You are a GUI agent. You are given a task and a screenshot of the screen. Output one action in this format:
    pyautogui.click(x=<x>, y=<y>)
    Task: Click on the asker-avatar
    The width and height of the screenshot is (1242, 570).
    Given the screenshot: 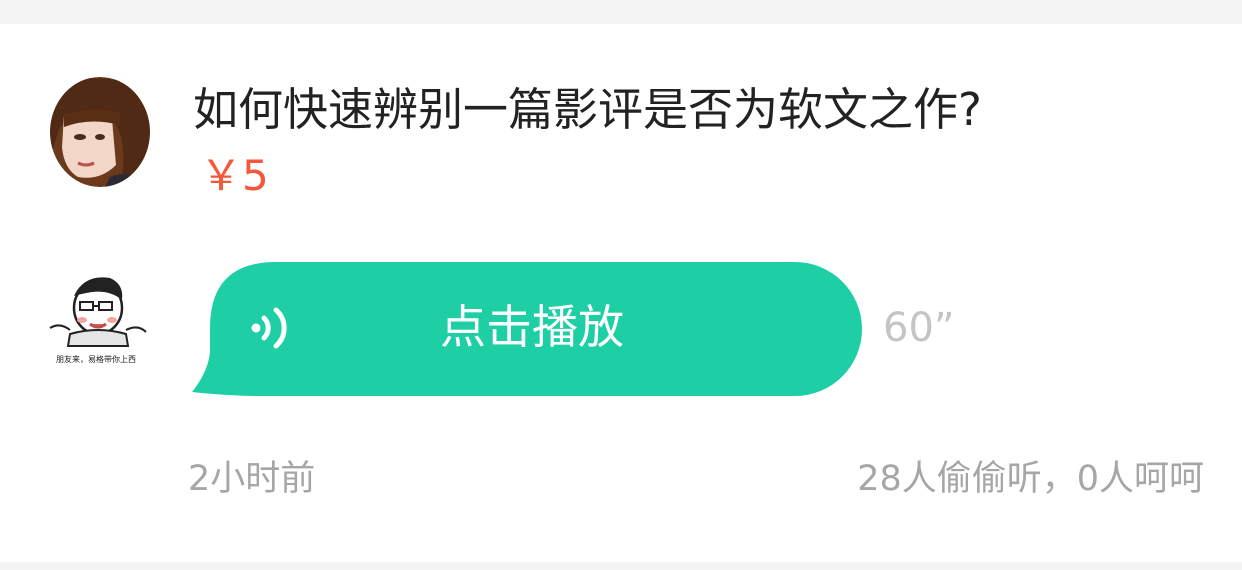 What is the action you would take?
    pyautogui.click(x=100, y=132)
    